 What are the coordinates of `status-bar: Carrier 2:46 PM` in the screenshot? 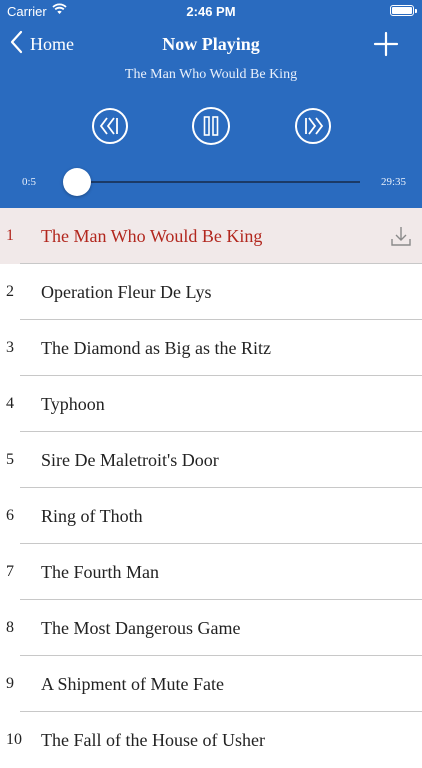 It's located at (211, 11).